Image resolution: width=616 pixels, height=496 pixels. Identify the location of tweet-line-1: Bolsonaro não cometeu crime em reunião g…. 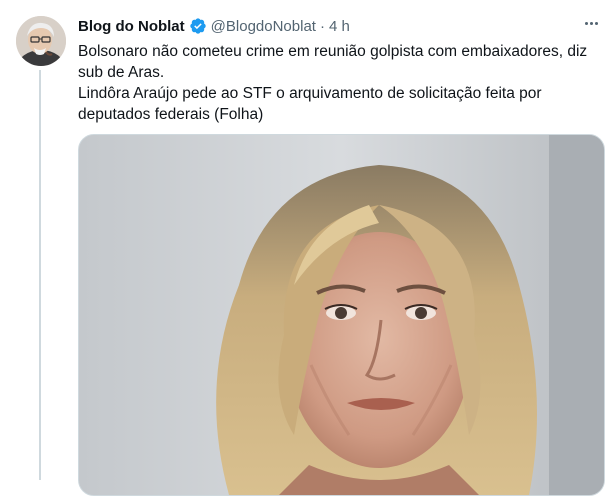
(333, 62).